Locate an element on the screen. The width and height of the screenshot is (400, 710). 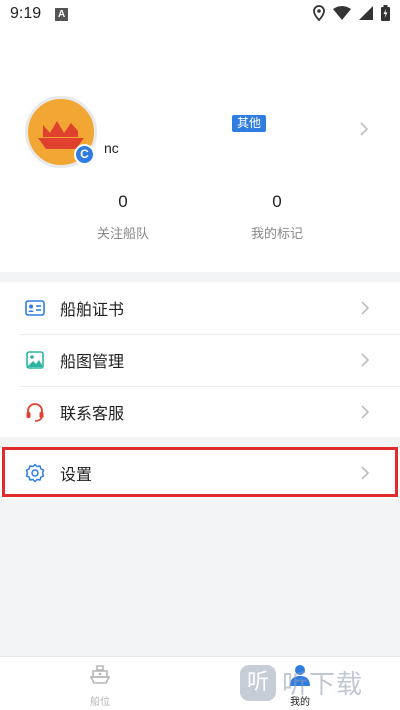
menu-item-ship-certificate: 船舶证书 is located at coordinates (200, 308).